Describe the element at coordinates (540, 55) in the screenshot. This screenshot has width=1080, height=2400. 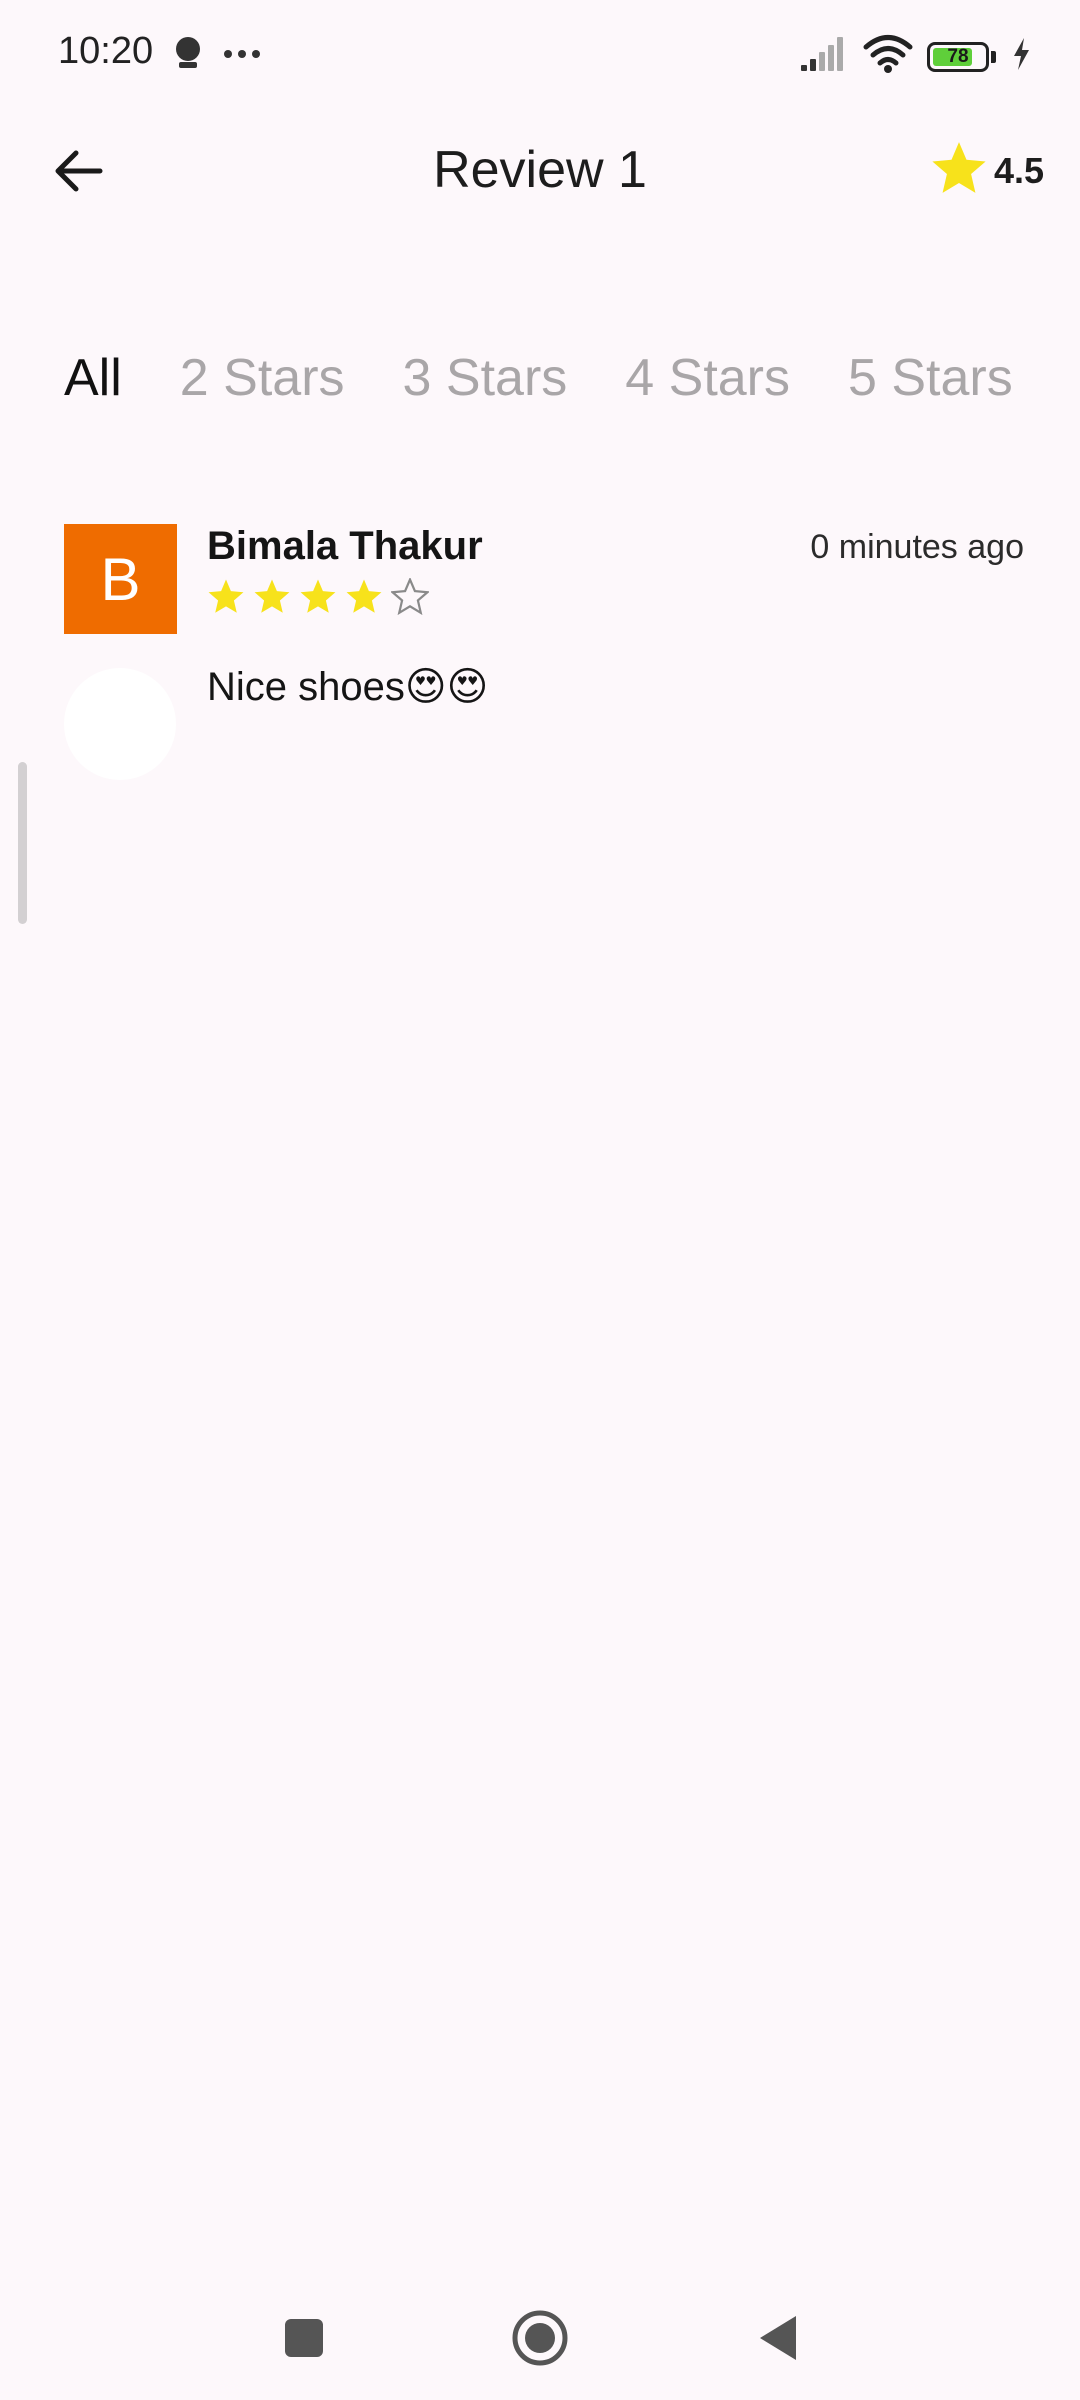
I see `status-bar: 10:20 78` at that location.